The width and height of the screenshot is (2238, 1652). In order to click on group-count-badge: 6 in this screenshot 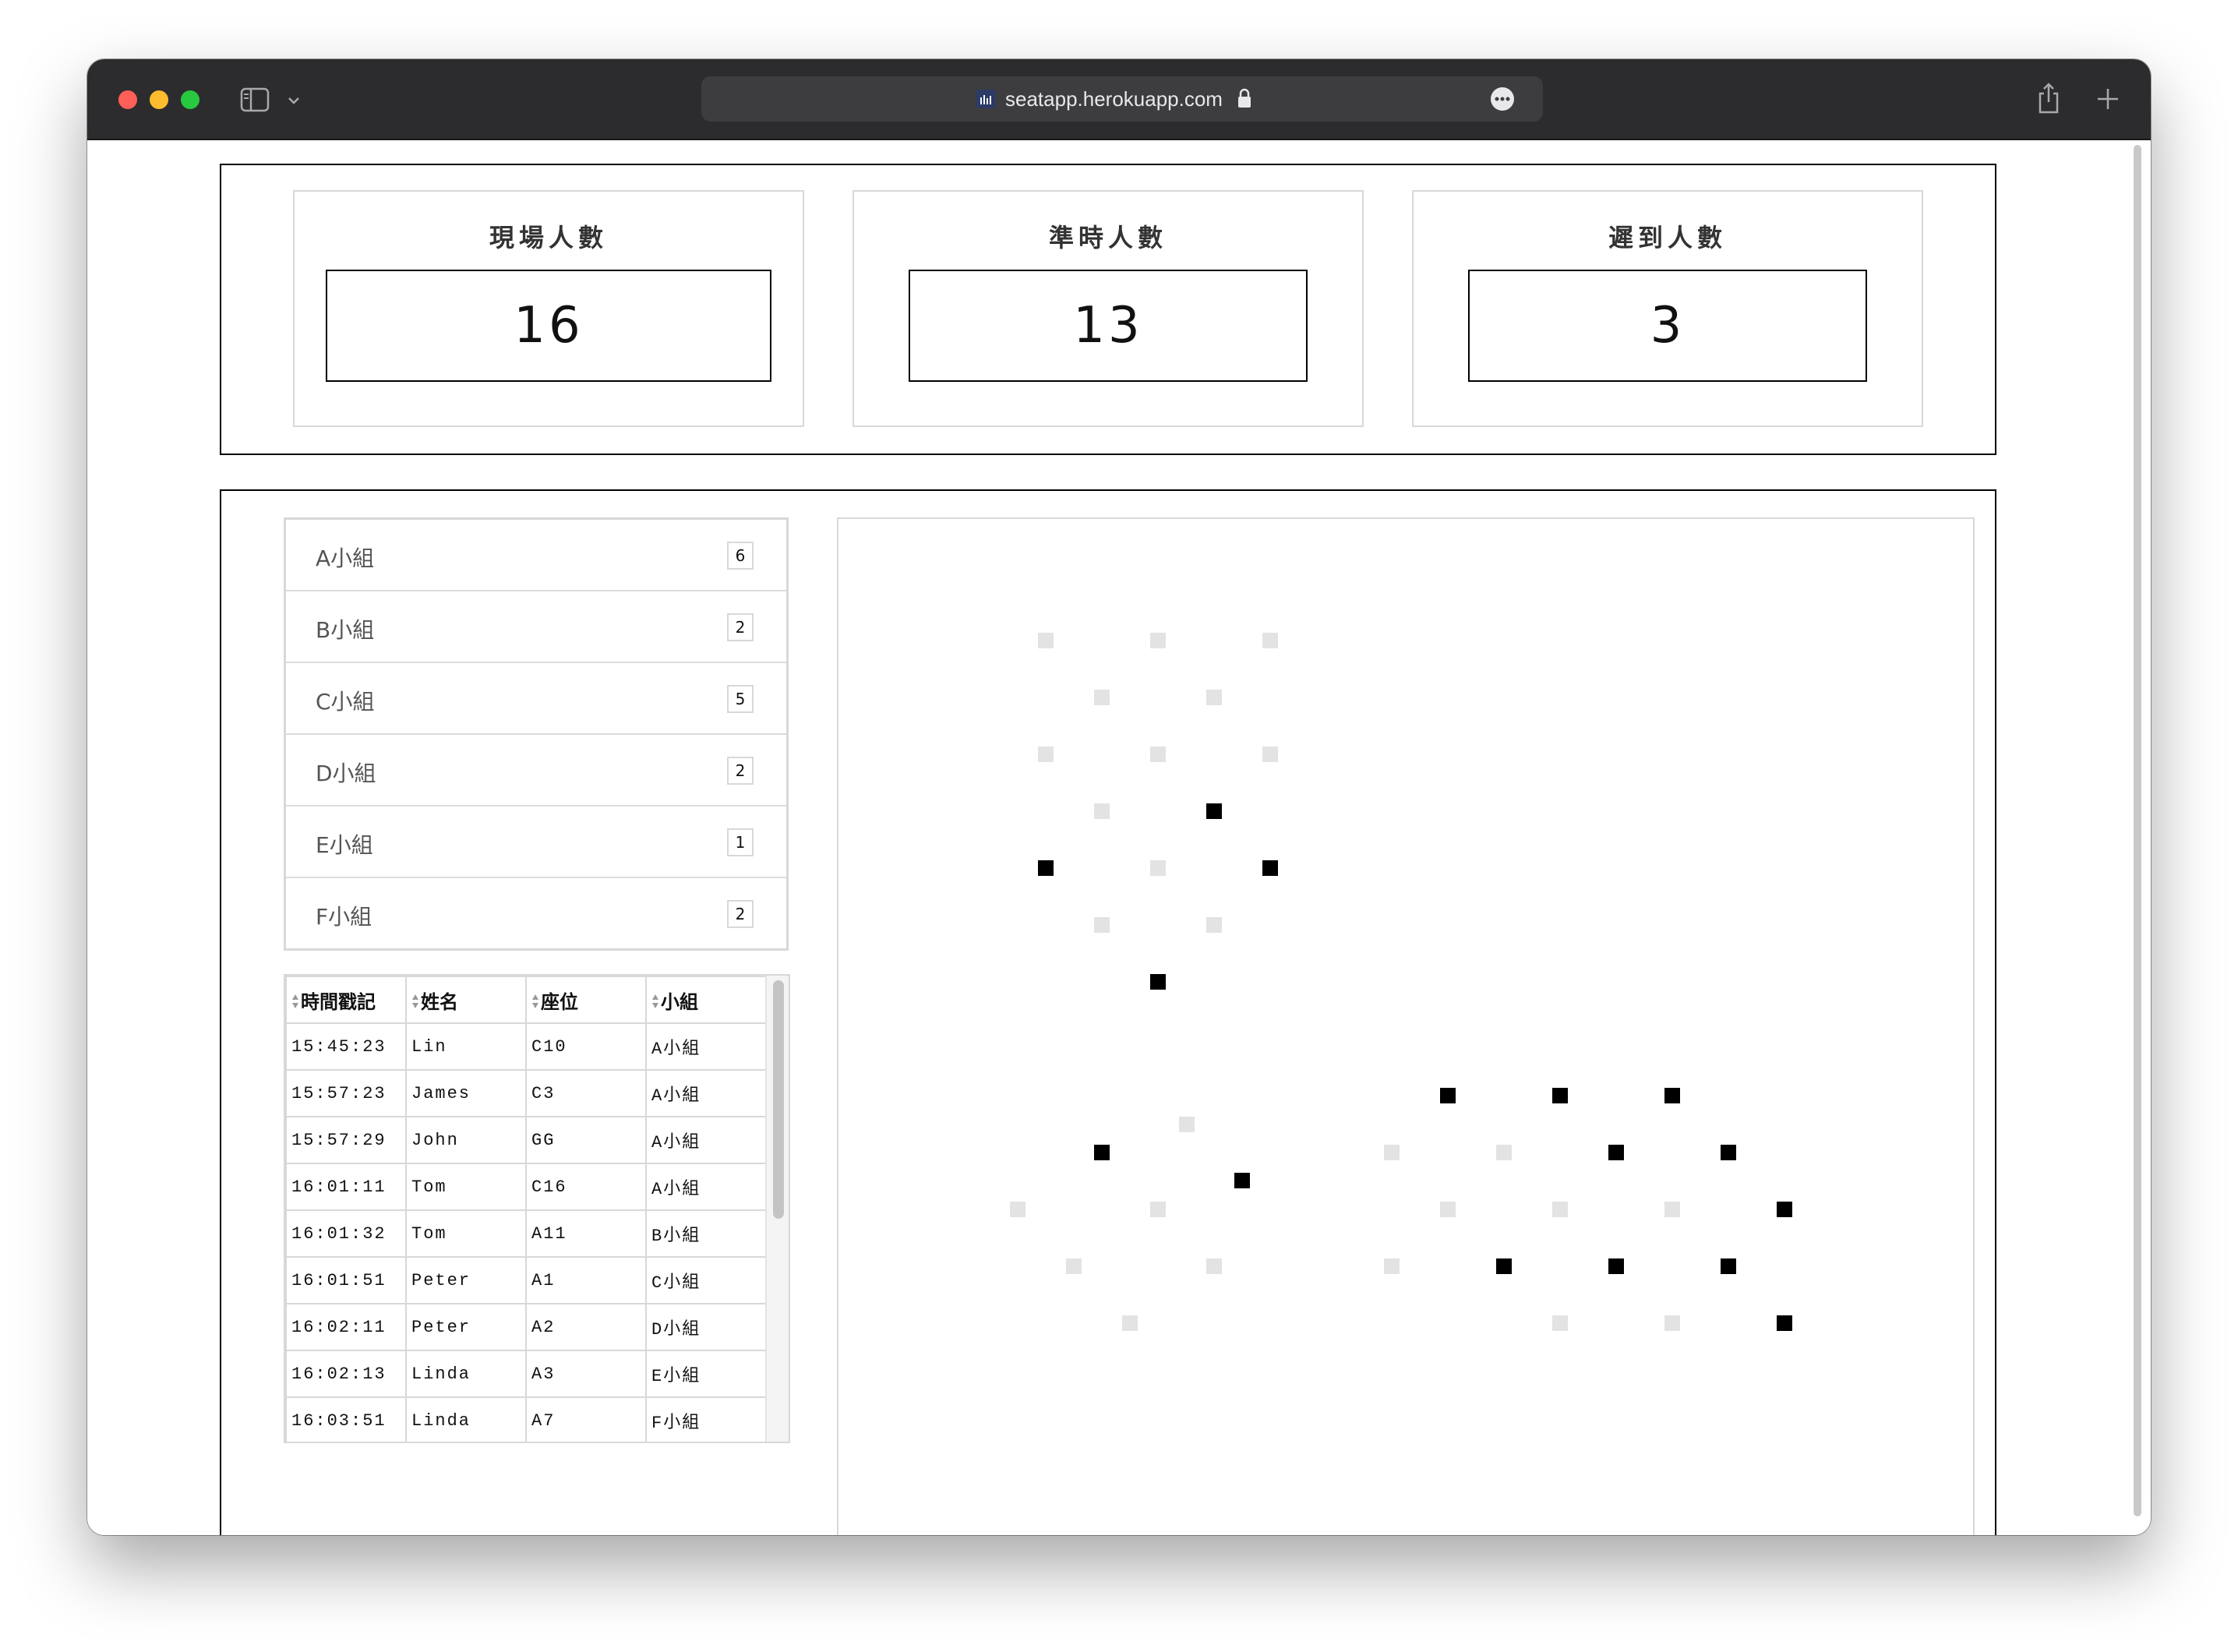, I will do `click(741, 556)`.